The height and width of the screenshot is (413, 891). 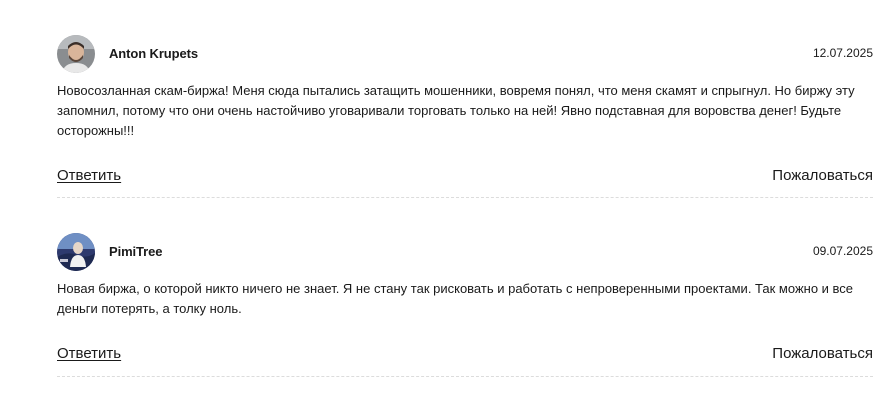 What do you see at coordinates (842, 251) in the screenshot?
I see `comment-date: 09.07.2025` at bounding box center [842, 251].